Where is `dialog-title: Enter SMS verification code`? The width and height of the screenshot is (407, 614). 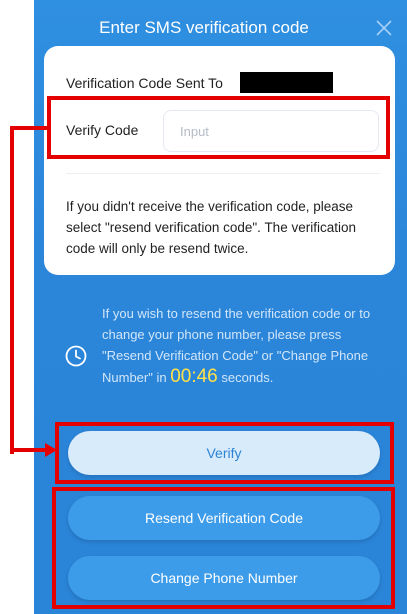
dialog-title: Enter SMS verification code is located at coordinates (204, 27).